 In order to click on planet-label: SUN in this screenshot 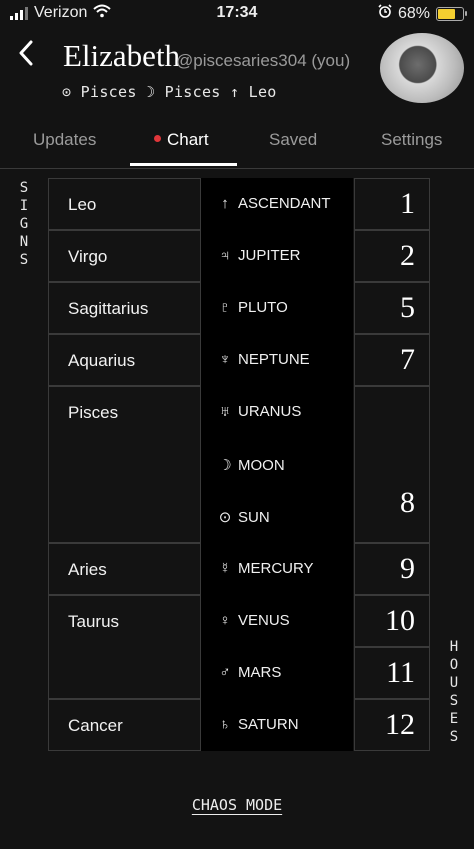, I will do `click(254, 517)`.